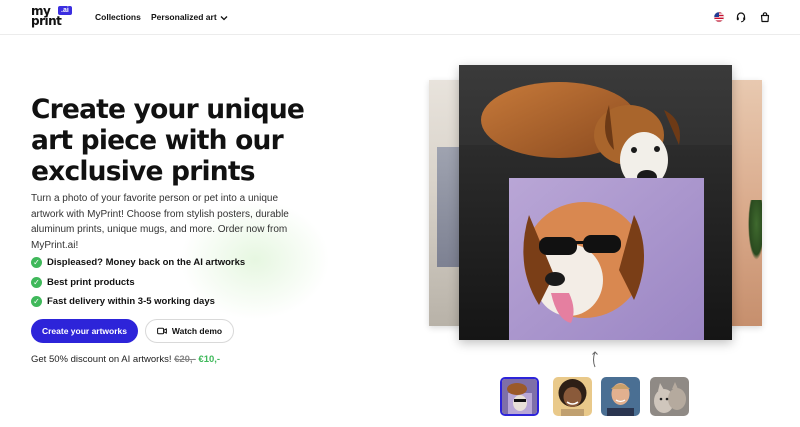 This screenshot has width=800, height=427. I want to click on nav-collections: Collections, so click(118, 17).